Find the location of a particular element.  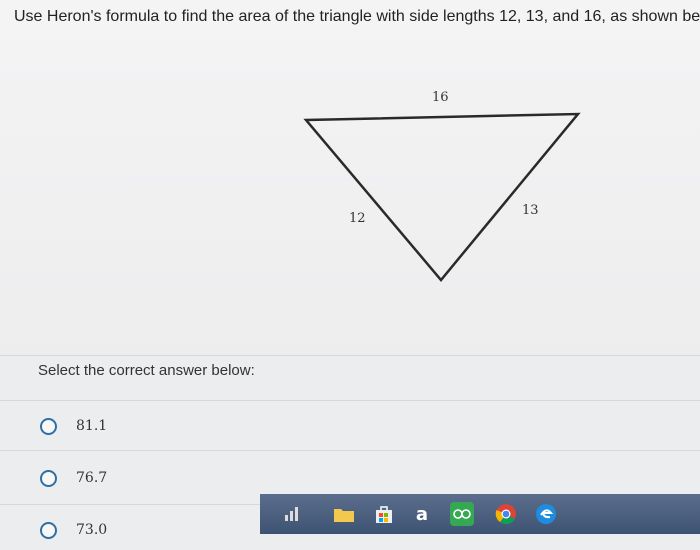

folder-icon is located at coordinates (344, 514).